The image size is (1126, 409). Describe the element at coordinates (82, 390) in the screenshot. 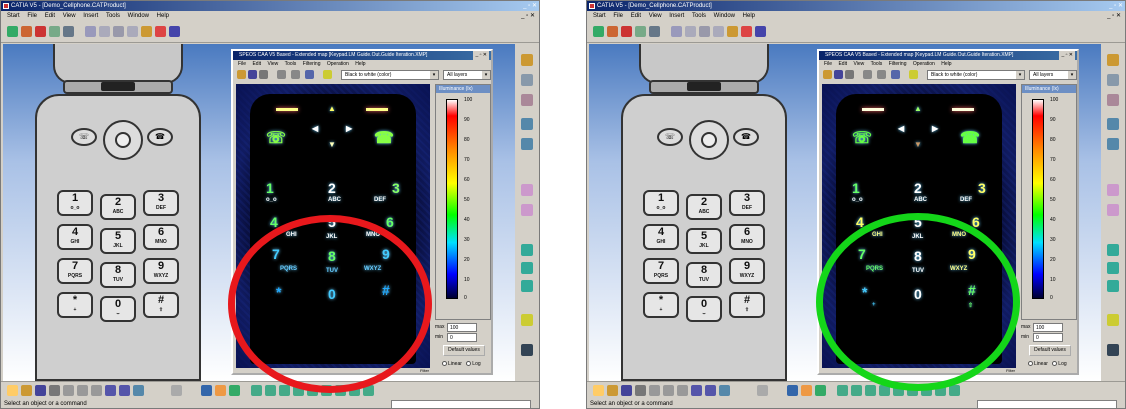

I see `copy-icon` at that location.